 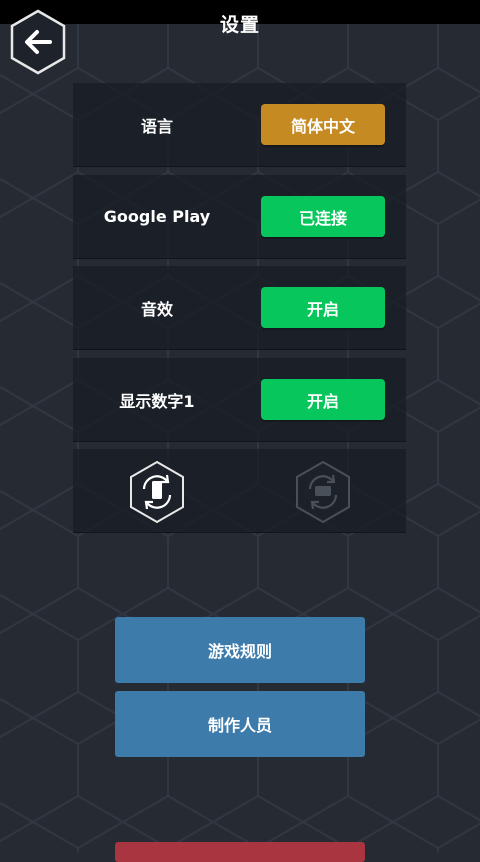 I want to click on rotate-portrait-button, so click(x=157, y=492).